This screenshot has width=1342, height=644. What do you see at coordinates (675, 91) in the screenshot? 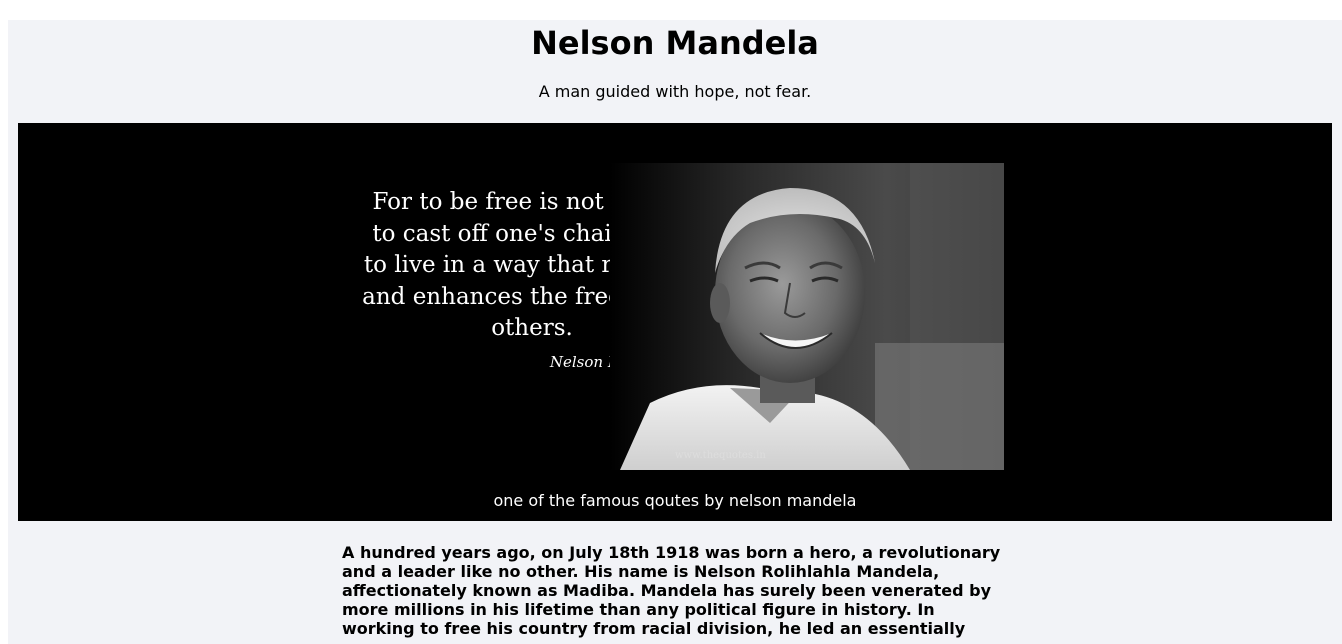
I see `page-tagline: A man guided with hope, not fear.` at bounding box center [675, 91].